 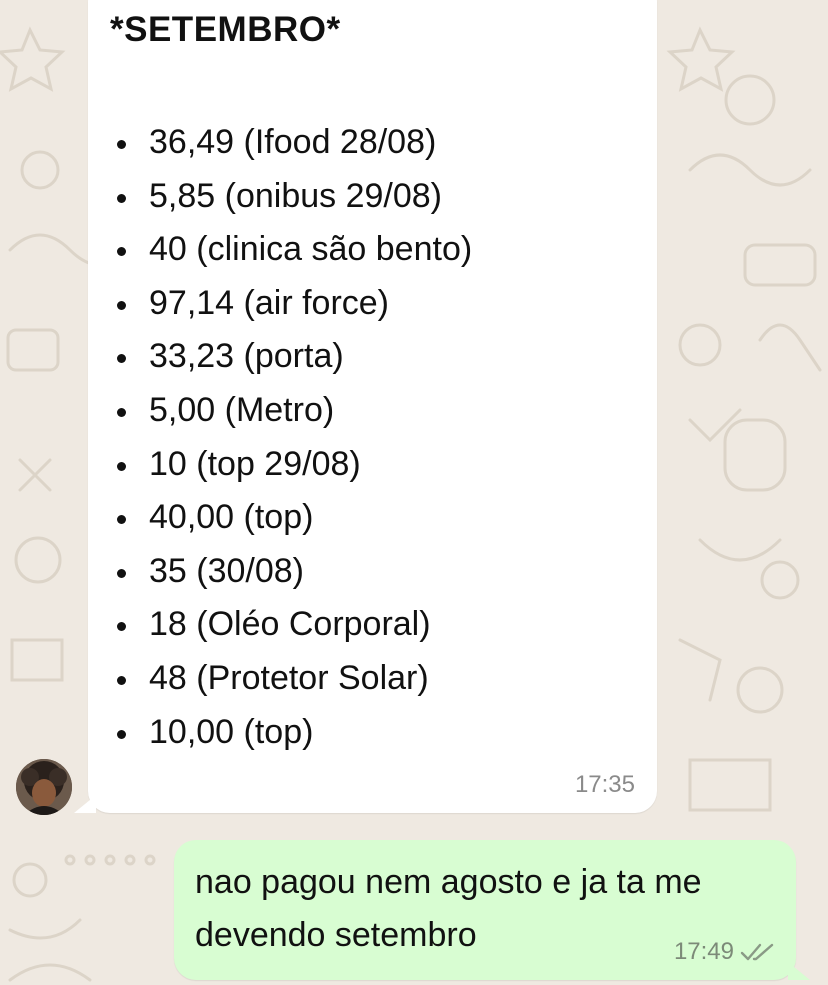 I want to click on avatar-image, so click(x=44, y=787).